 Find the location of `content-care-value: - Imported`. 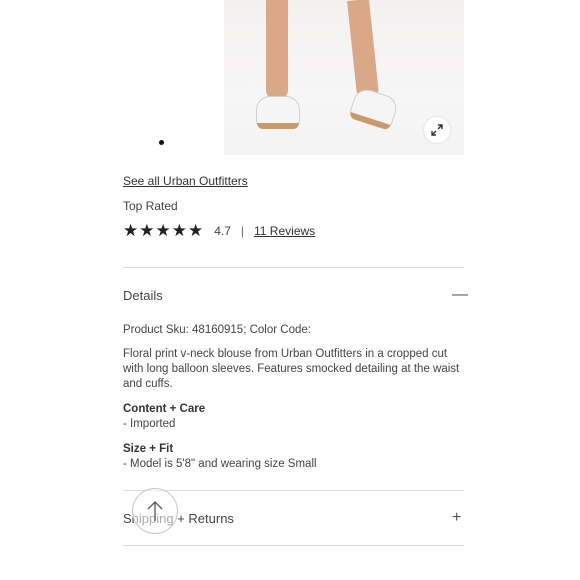

content-care-value: - Imported is located at coordinates (149, 424).